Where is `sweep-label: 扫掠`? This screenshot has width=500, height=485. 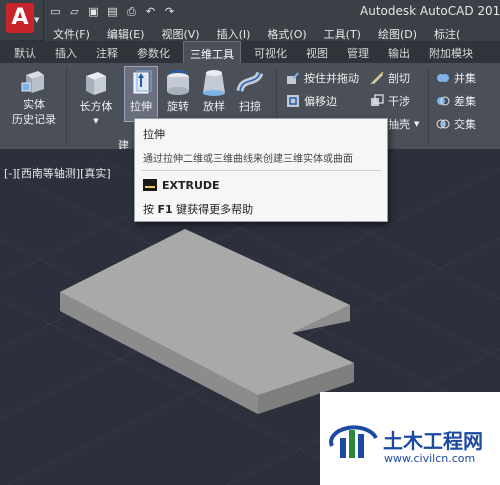 sweep-label: 扫掠 is located at coordinates (250, 106).